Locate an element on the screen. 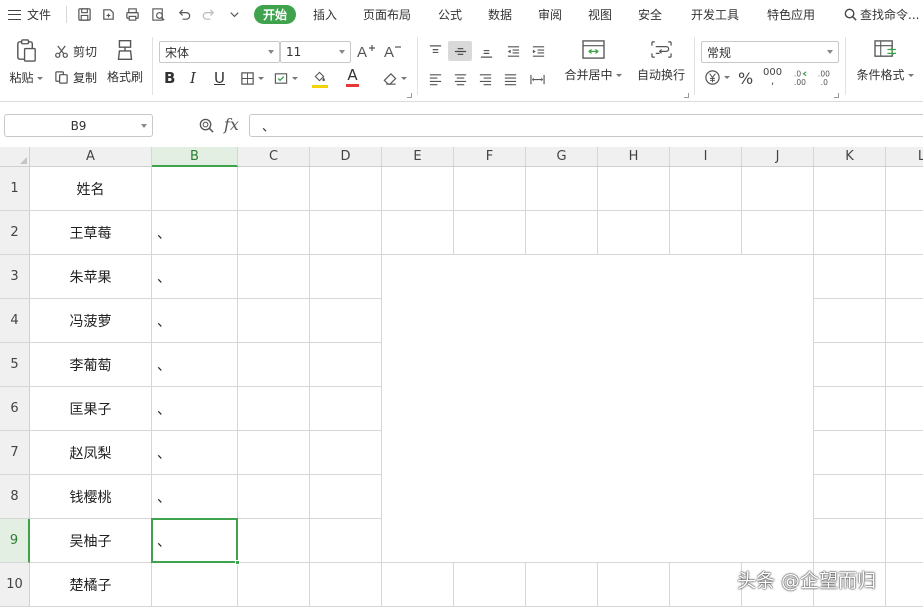 The height and width of the screenshot is (611, 923). cell-g1 is located at coordinates (562, 189).